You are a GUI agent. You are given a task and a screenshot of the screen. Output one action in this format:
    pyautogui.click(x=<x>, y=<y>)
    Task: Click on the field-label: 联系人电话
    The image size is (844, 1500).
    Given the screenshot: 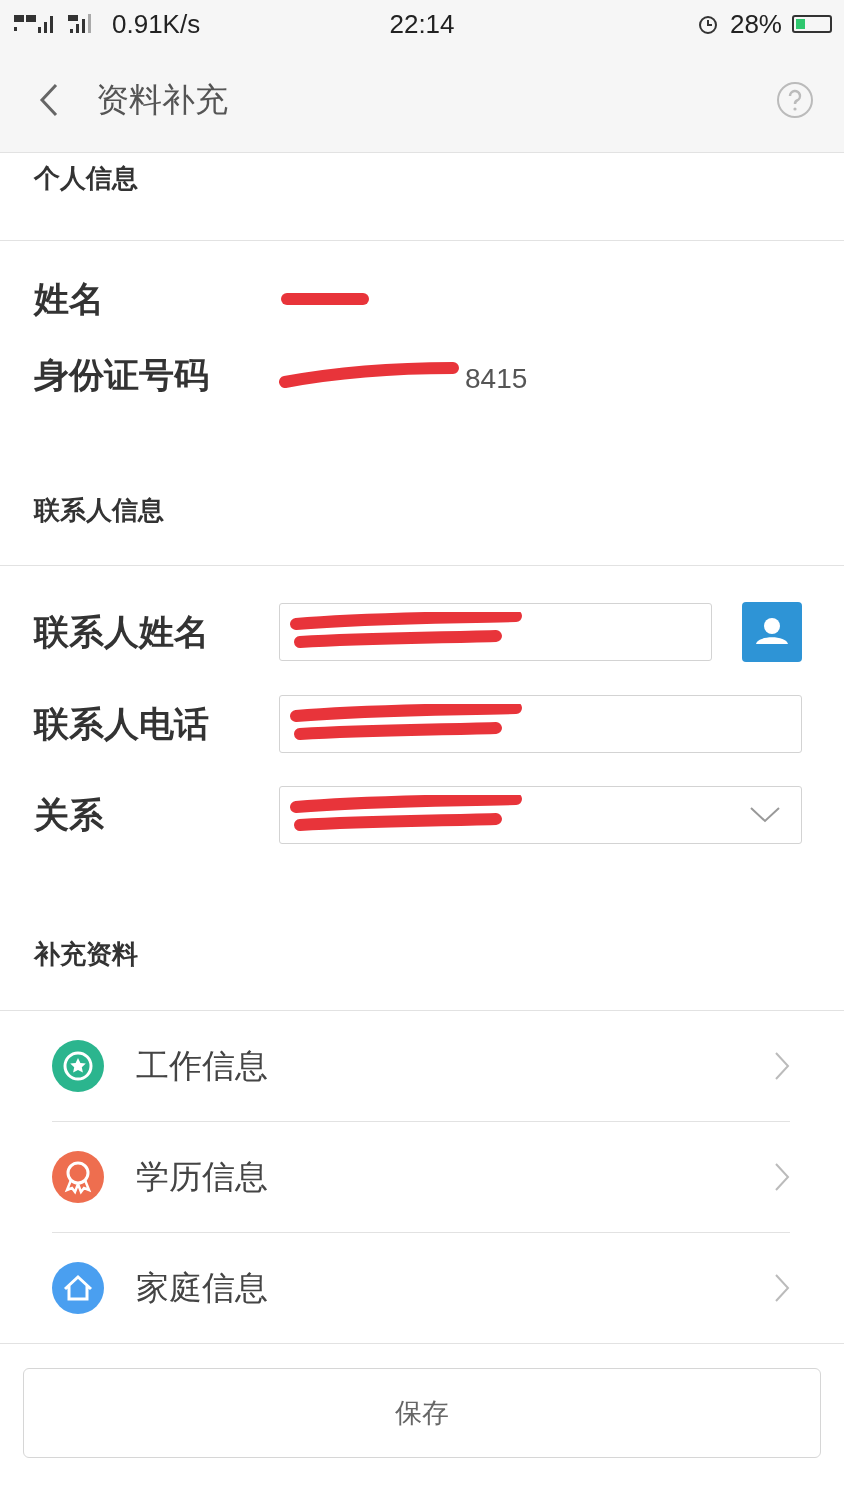 What is the action you would take?
    pyautogui.click(x=122, y=724)
    